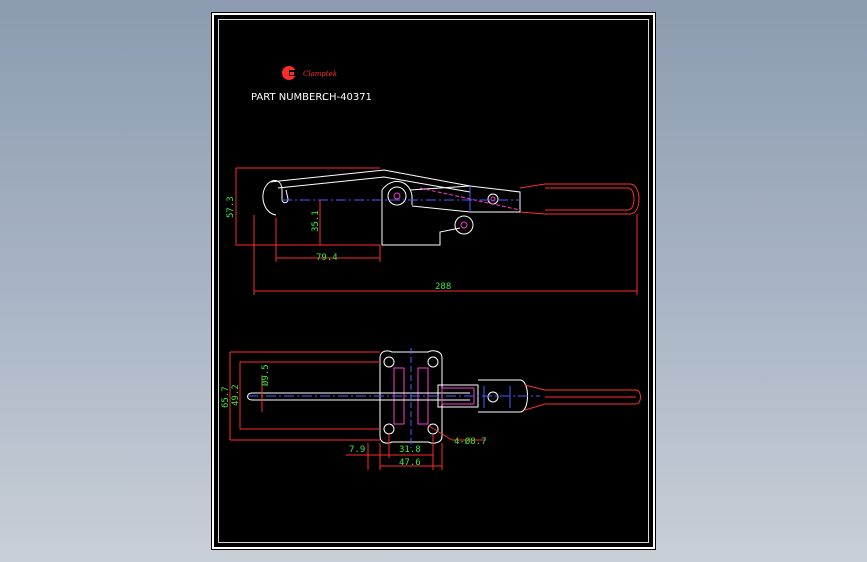 The height and width of the screenshot is (562, 867). Describe the element at coordinates (265, 375) in the screenshot. I see `dim-pin-diameter: Ø9.5` at that location.